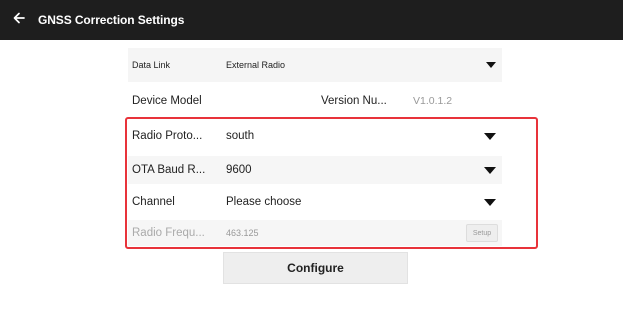  I want to click on radio-frequency-value: 463.125, so click(346, 233).